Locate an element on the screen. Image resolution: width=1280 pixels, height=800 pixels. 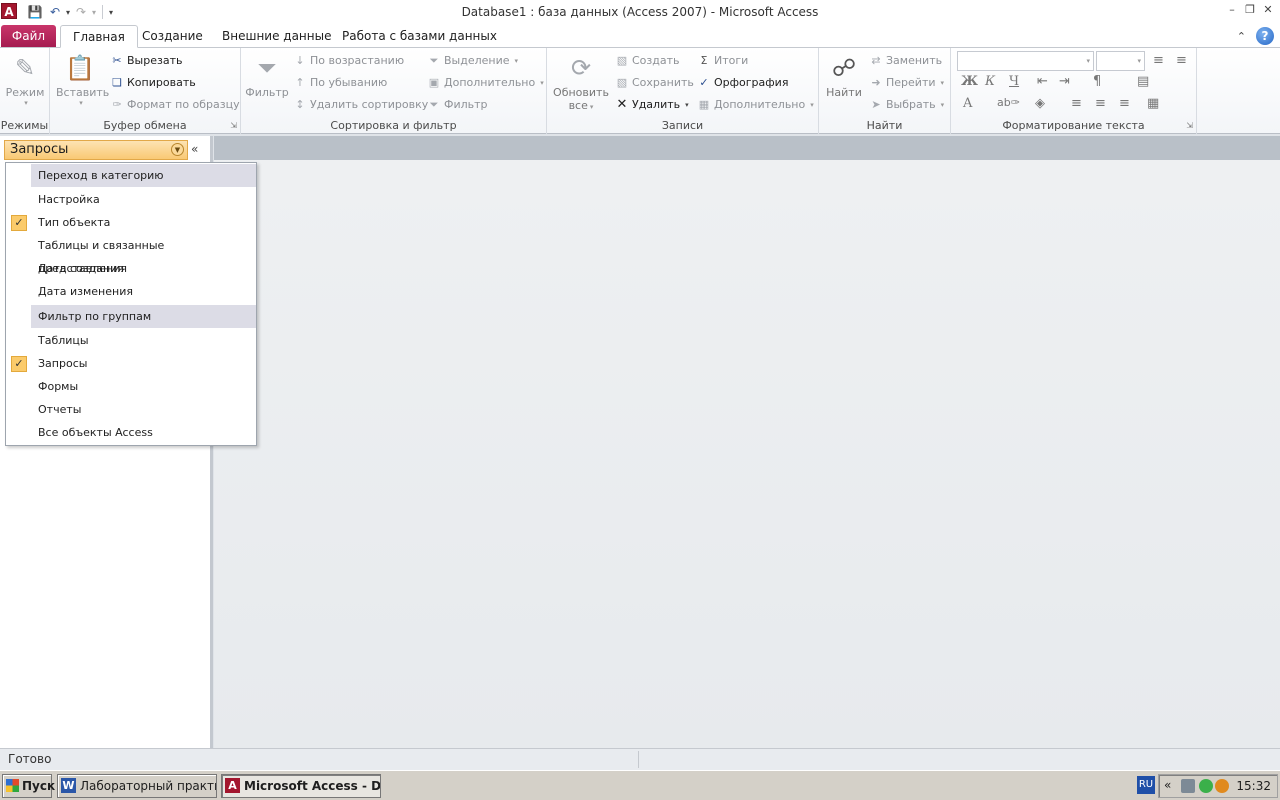
minimize-ribbon-icon: ⌃ is located at coordinates (1241, 36).